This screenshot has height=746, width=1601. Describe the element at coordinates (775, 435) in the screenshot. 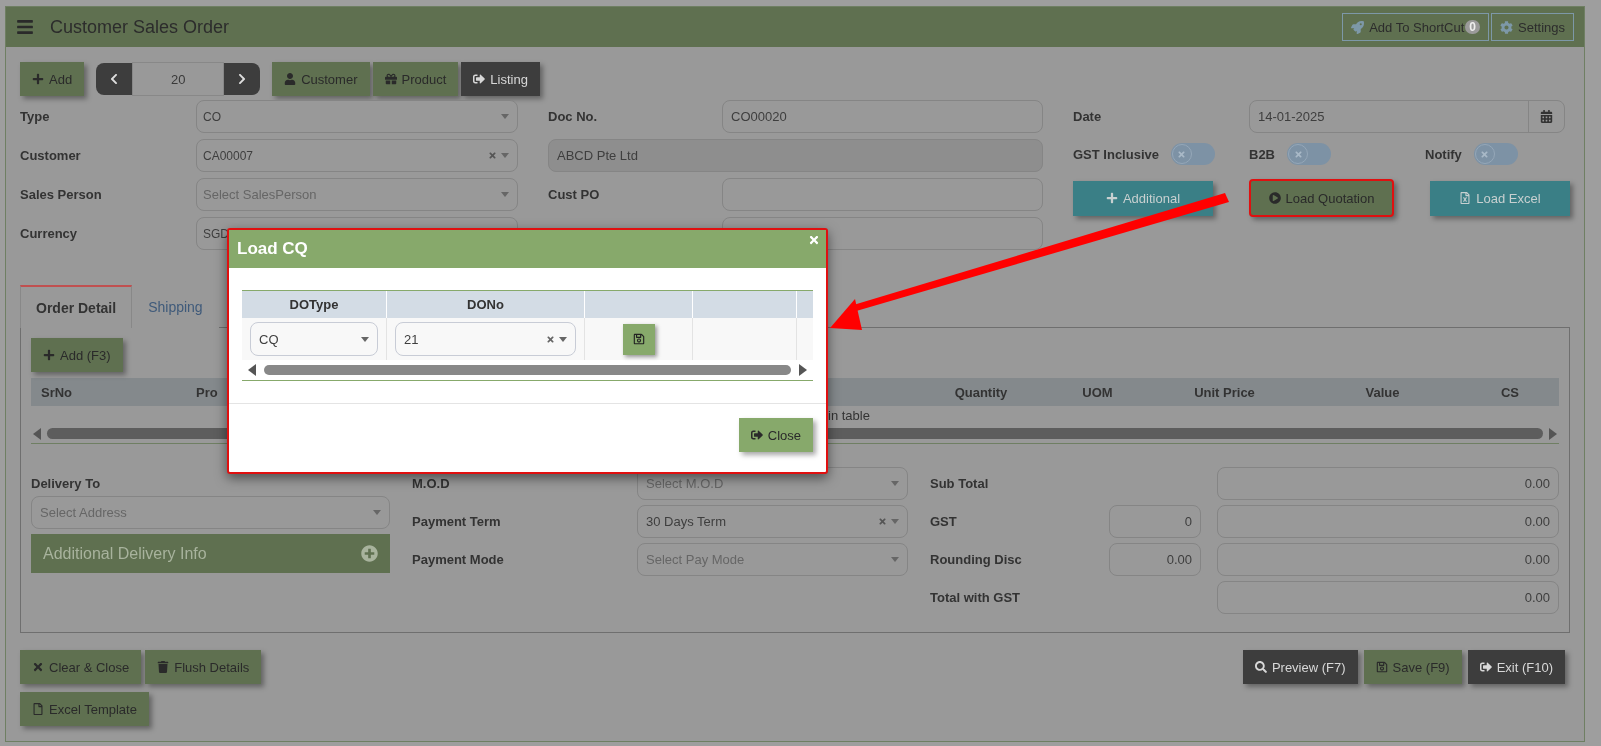

I see `close-button: Close` at that location.